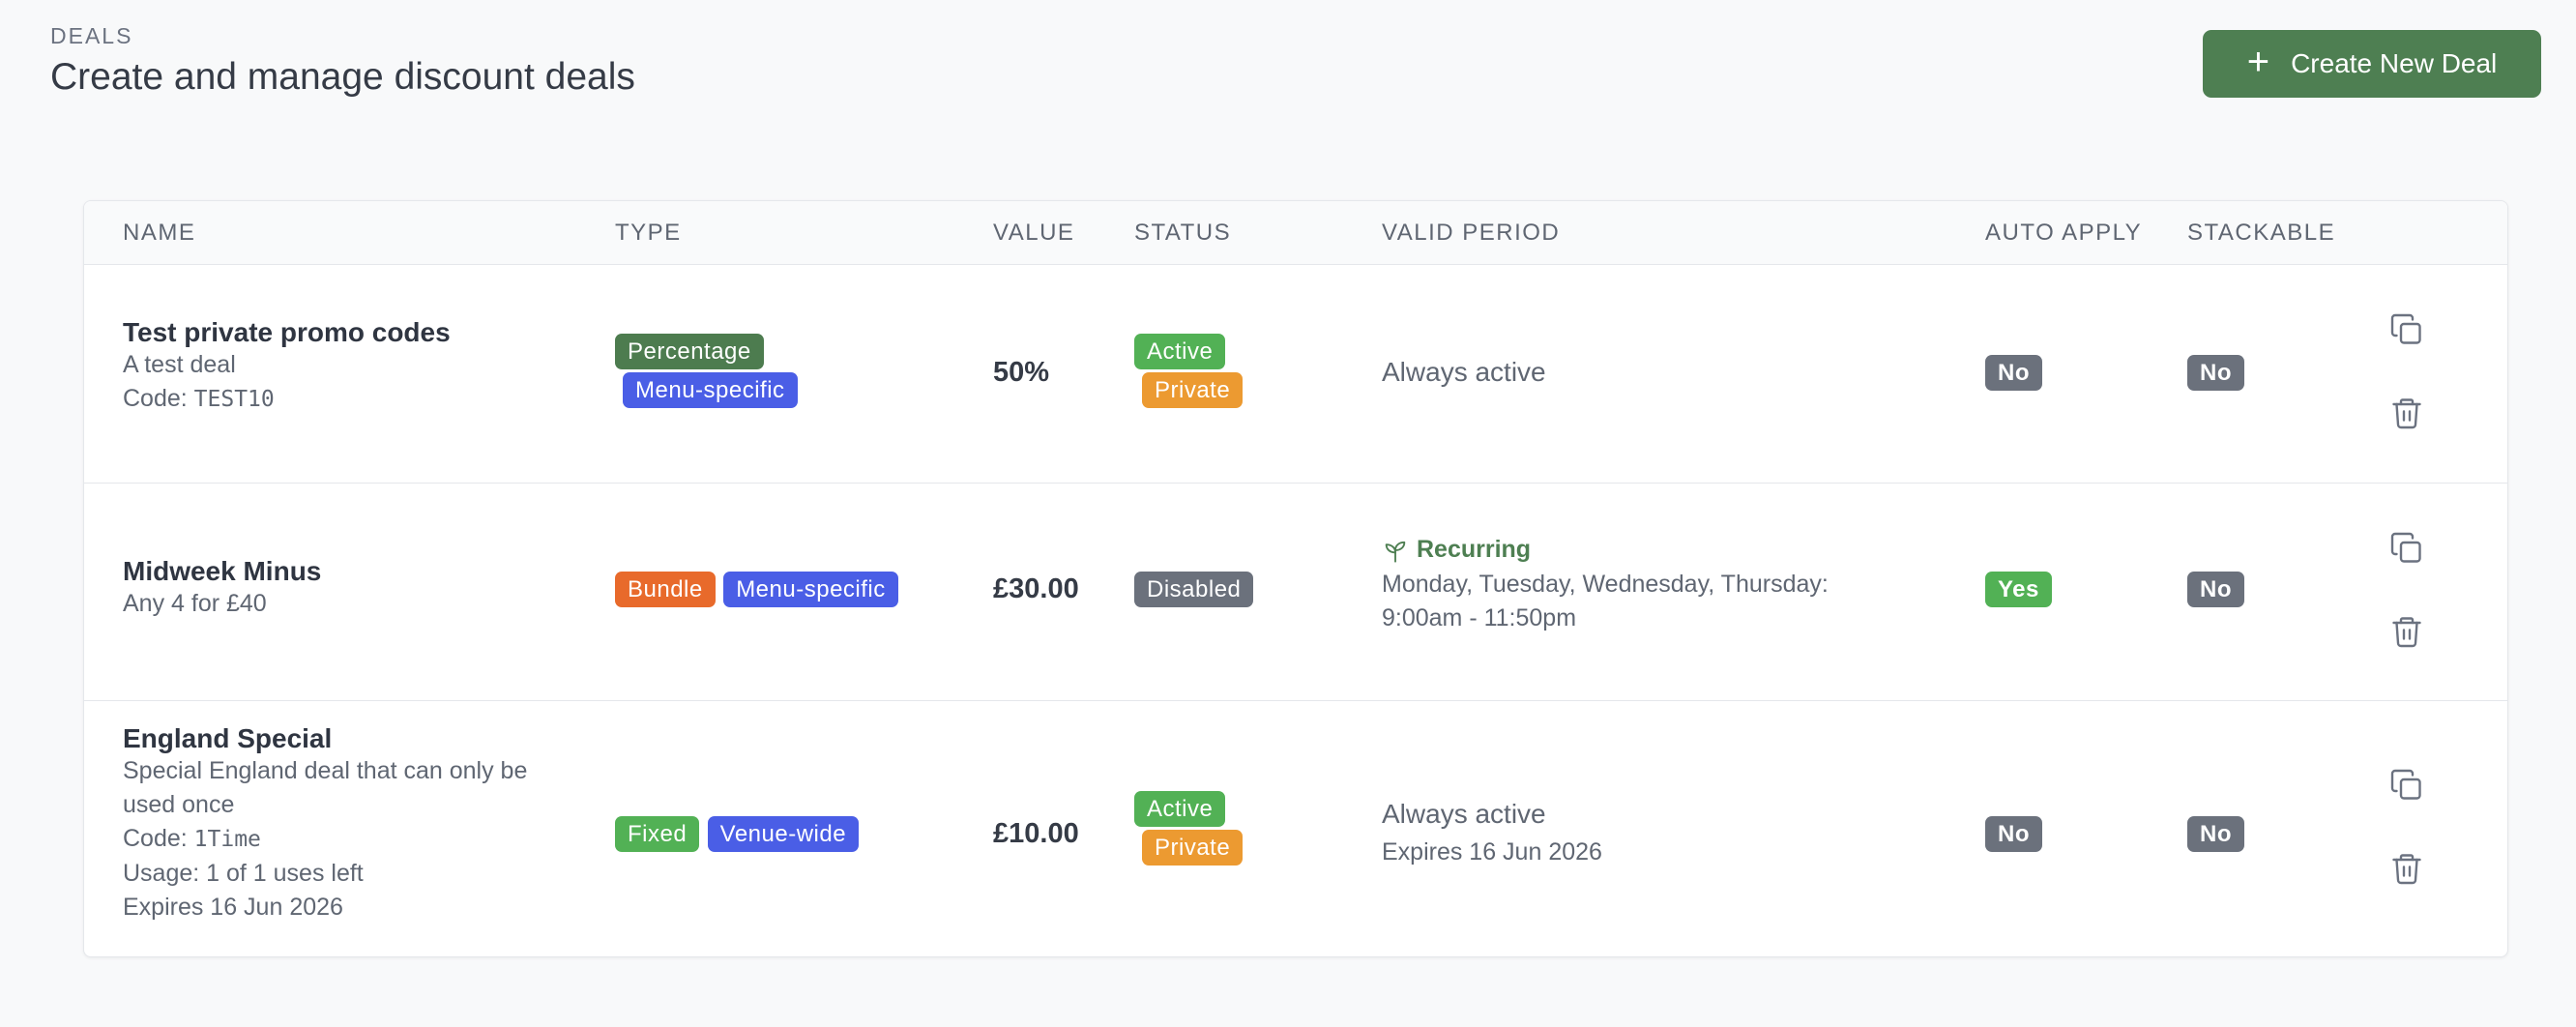  I want to click on deal-code: Code: TEST10, so click(287, 399).